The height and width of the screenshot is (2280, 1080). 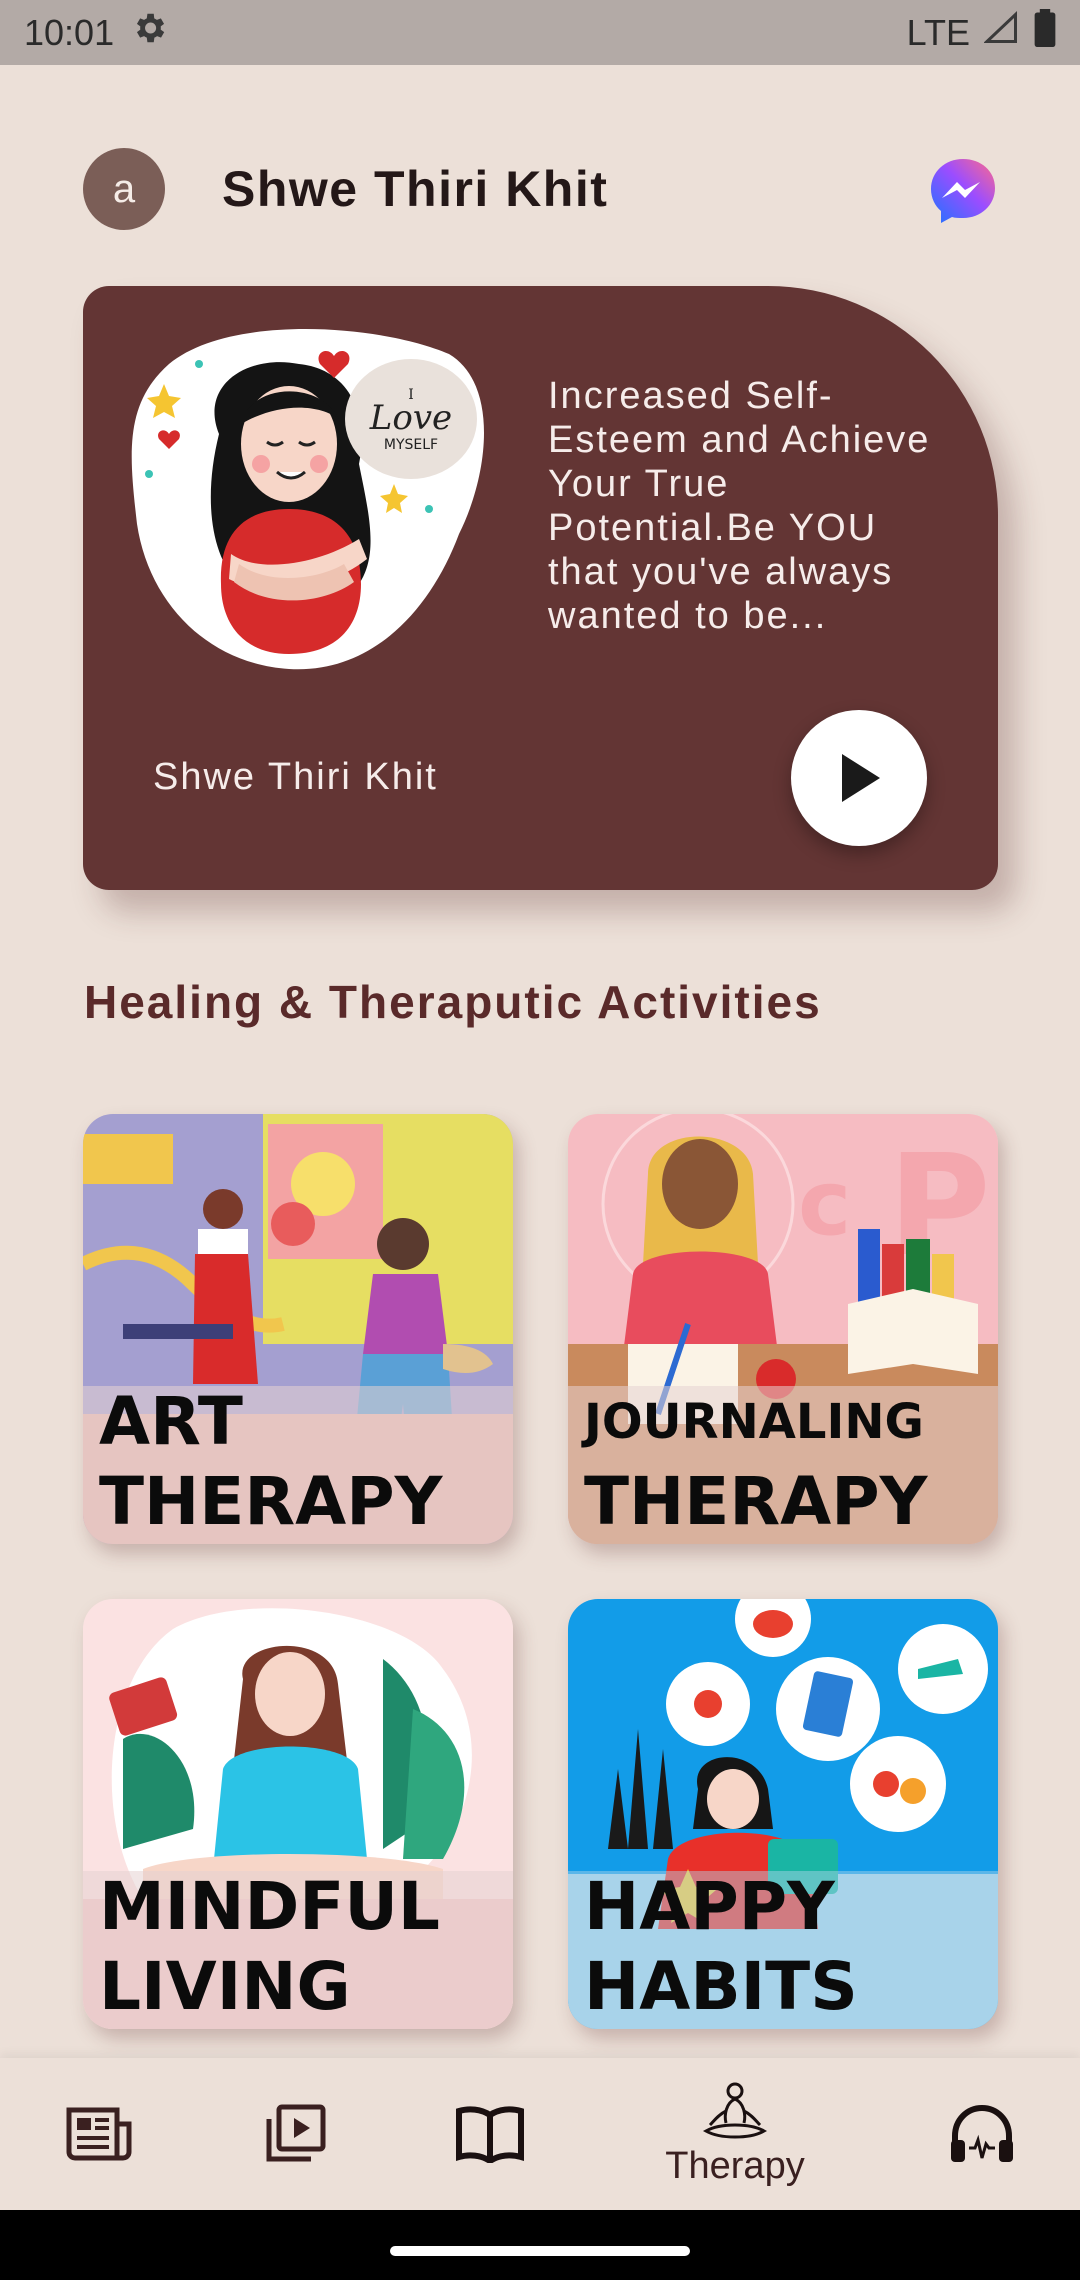 I want to click on home-gesture-handle, so click(x=540, y=2251).